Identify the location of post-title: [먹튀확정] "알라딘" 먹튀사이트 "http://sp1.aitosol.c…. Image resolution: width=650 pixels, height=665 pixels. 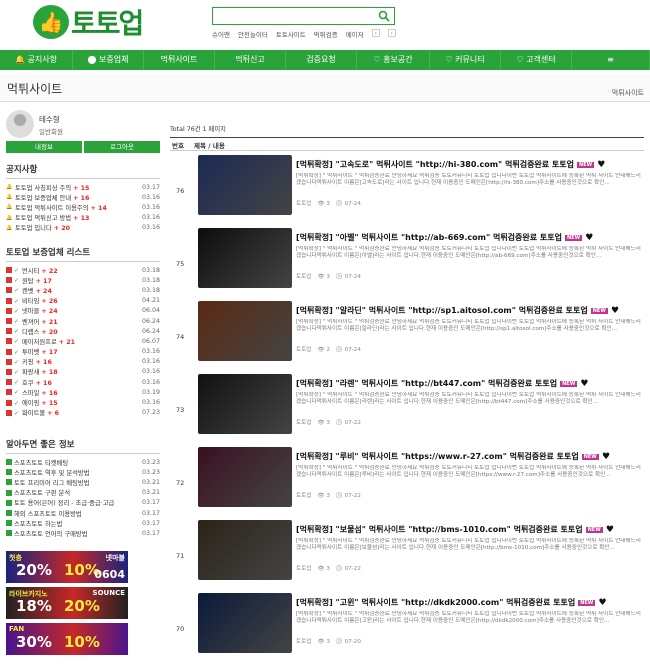
(466, 310).